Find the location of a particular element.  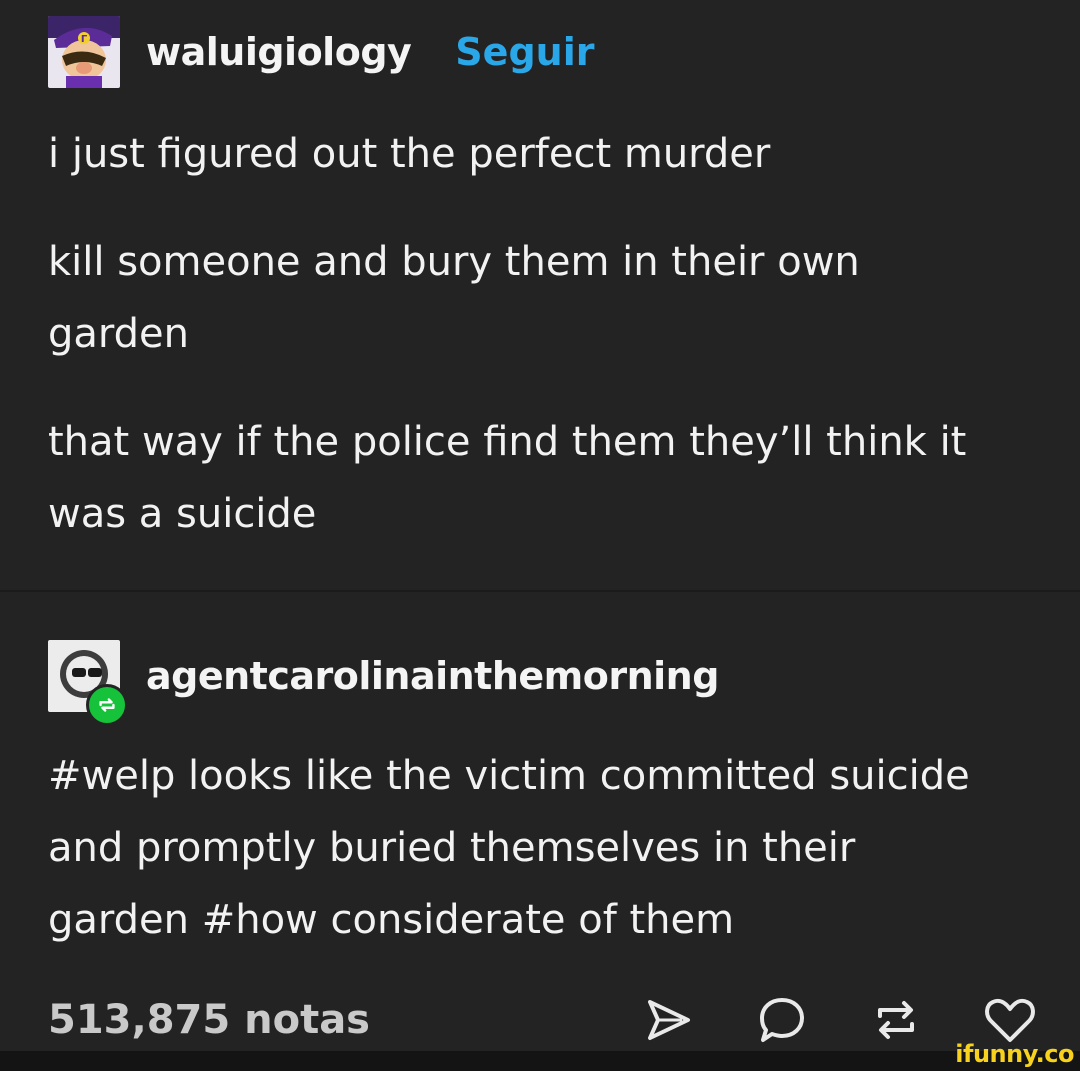

notes-count: 513,875 notas is located at coordinates (209, 1020).